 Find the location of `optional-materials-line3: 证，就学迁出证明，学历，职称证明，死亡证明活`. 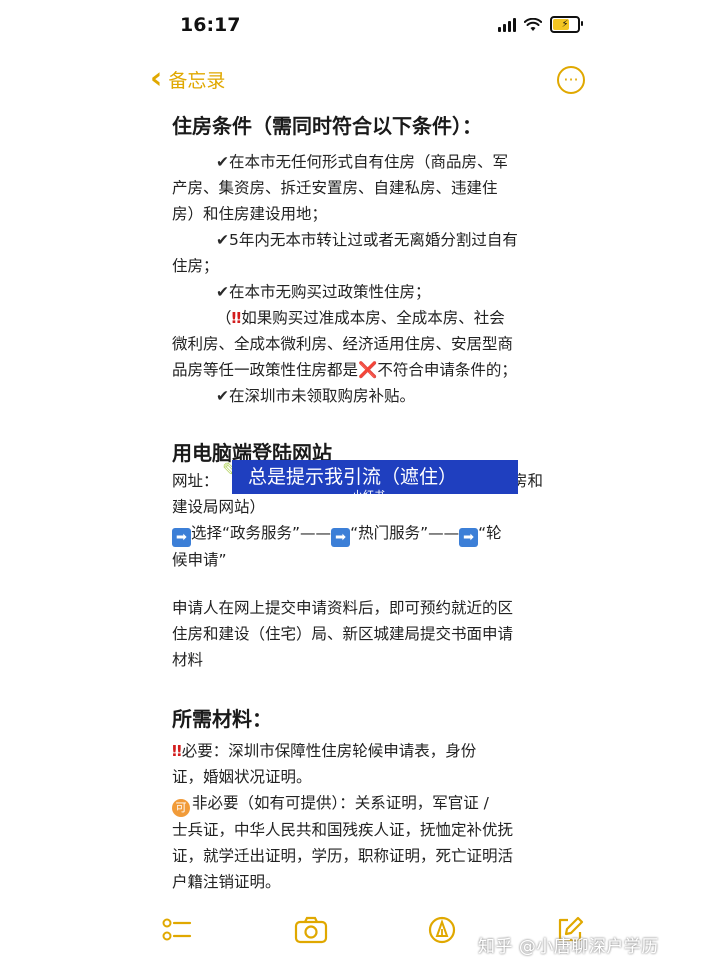

optional-materials-line3: 证，就学迁出证明，学历，职称证明，死亡证明活 is located at coordinates (343, 856).